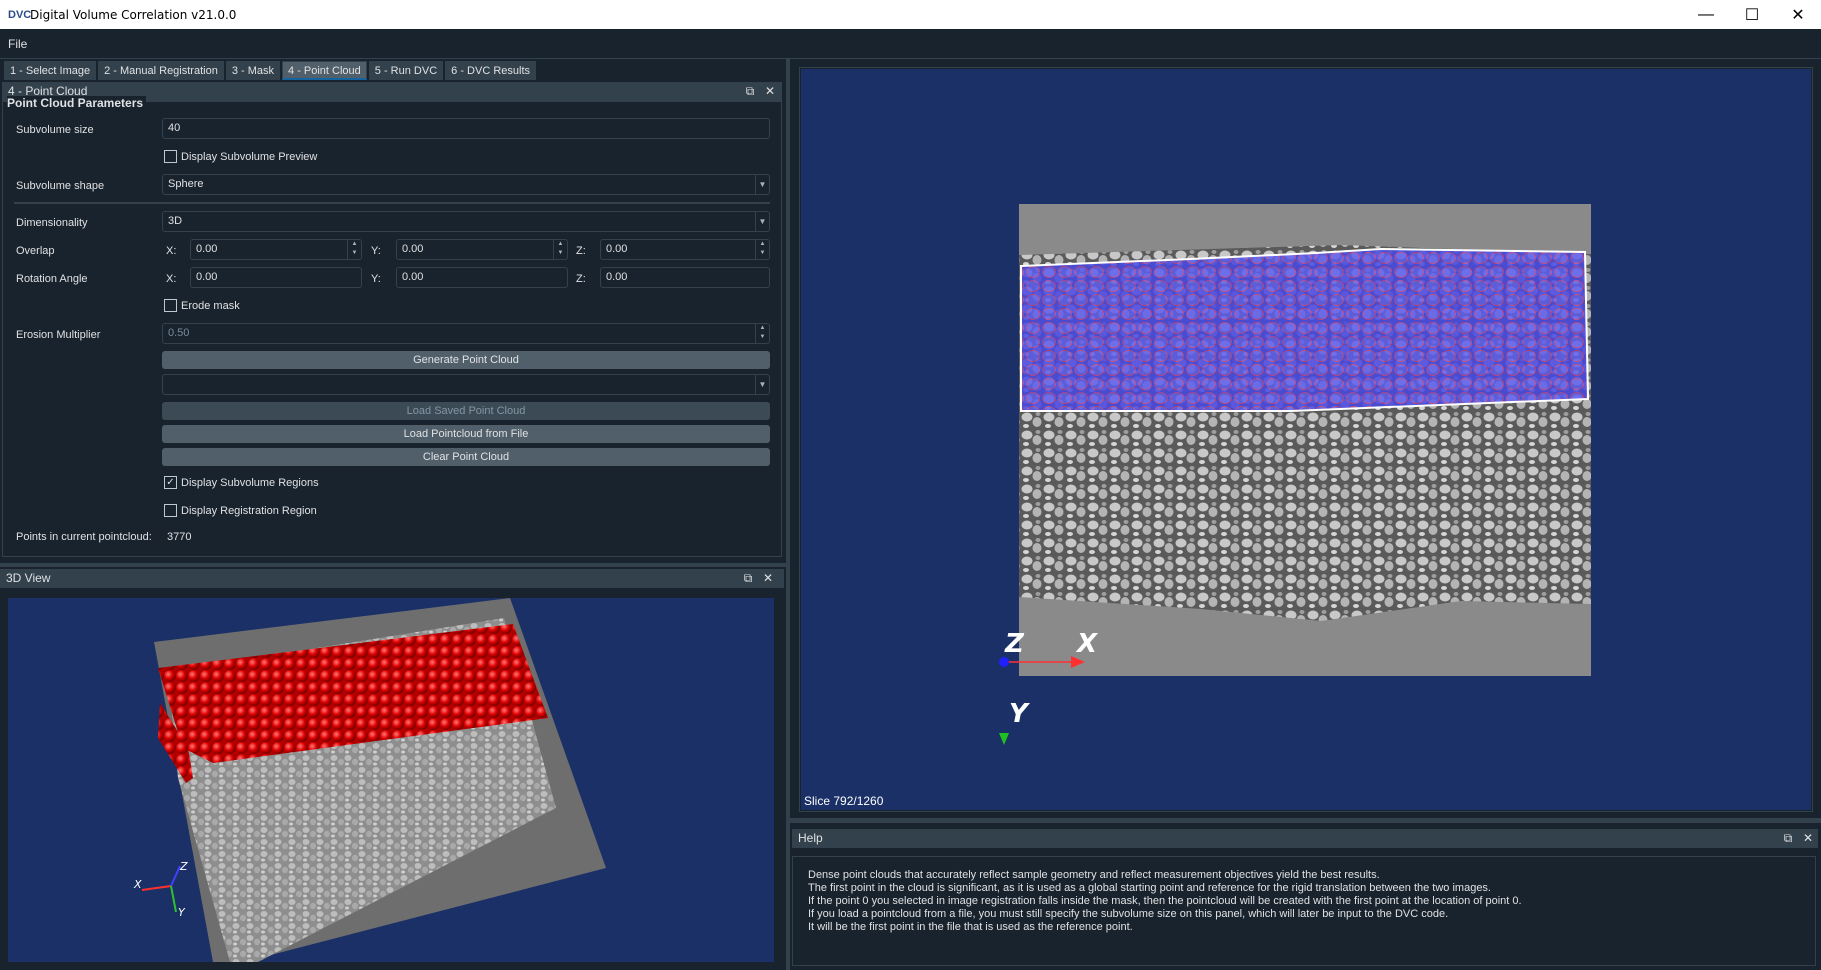  What do you see at coordinates (466, 434) in the screenshot?
I see `load-pointcloud-from-file-button: Load Pointcloud from File` at bounding box center [466, 434].